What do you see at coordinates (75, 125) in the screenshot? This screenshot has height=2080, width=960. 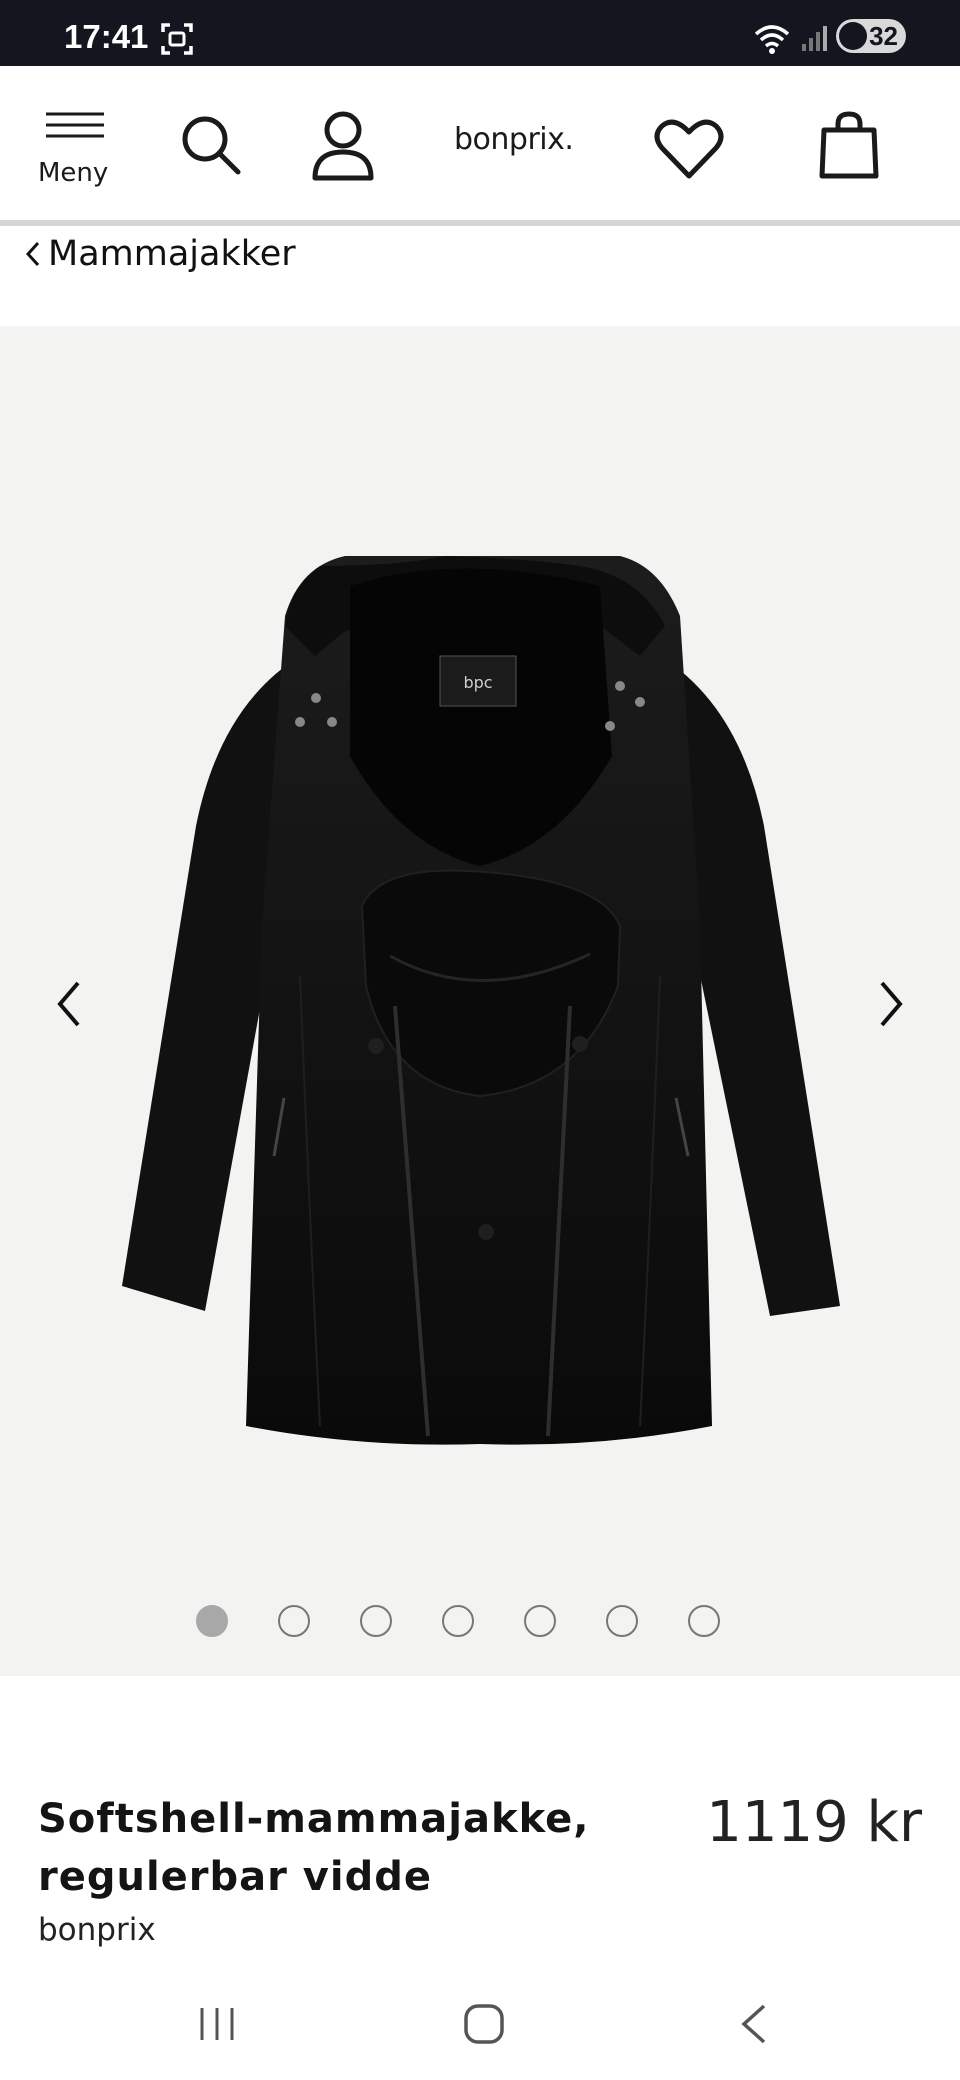 I see `menu-icon` at bounding box center [75, 125].